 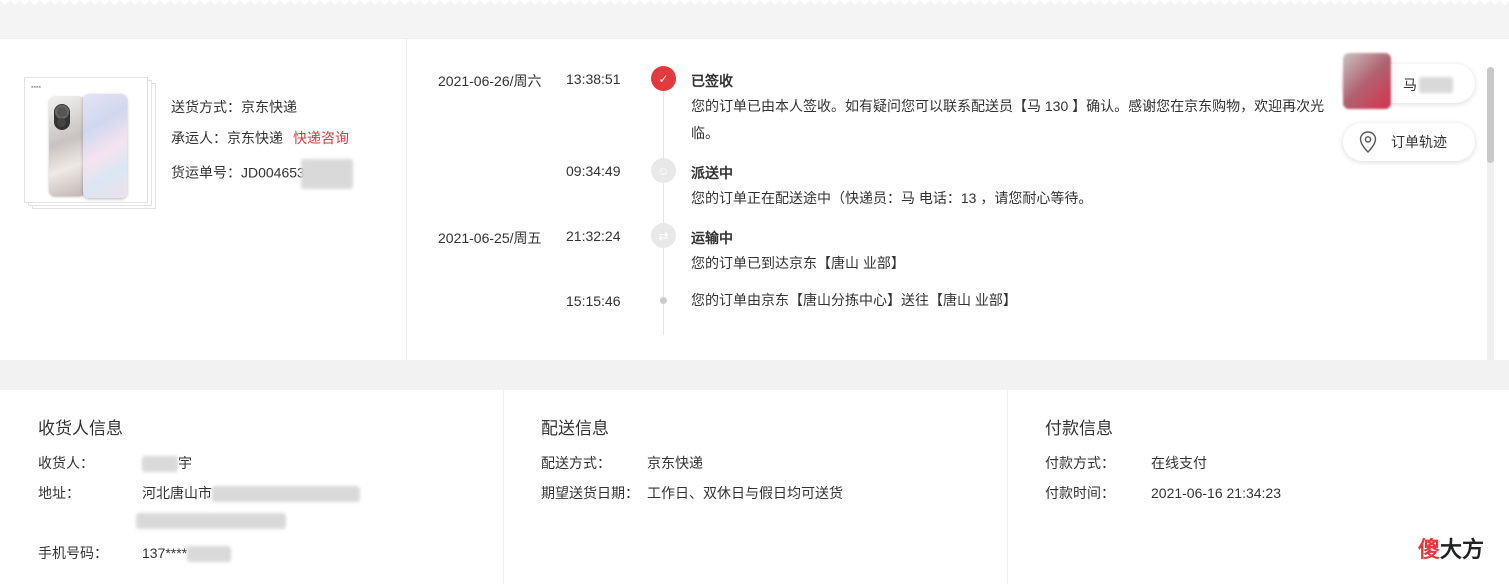 I want to click on delivery-info: 配送信息 配送方式： 京东快递 期望送货日期： 工作日、双休日与假日均可送货, so click(x=755, y=487).